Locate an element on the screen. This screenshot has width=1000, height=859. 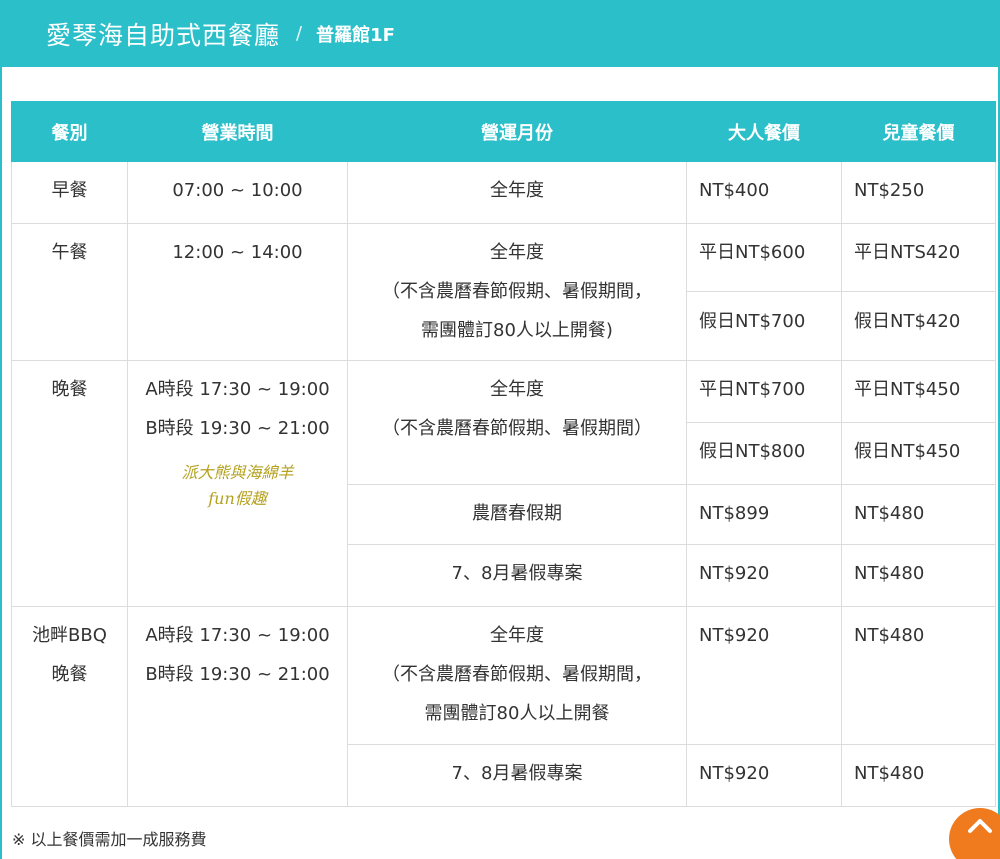
hours-cell: 07:00 ~ 10:00 is located at coordinates (237, 192).